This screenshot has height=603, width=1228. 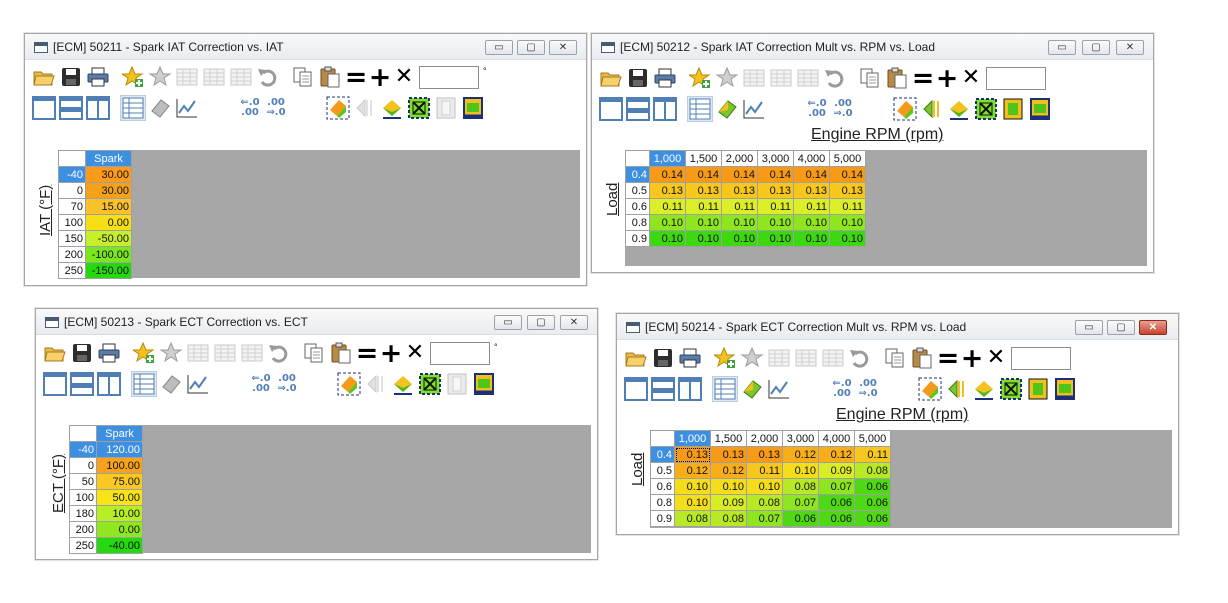 What do you see at coordinates (108, 254) in the screenshot?
I see `table-cell: -100.00` at bounding box center [108, 254].